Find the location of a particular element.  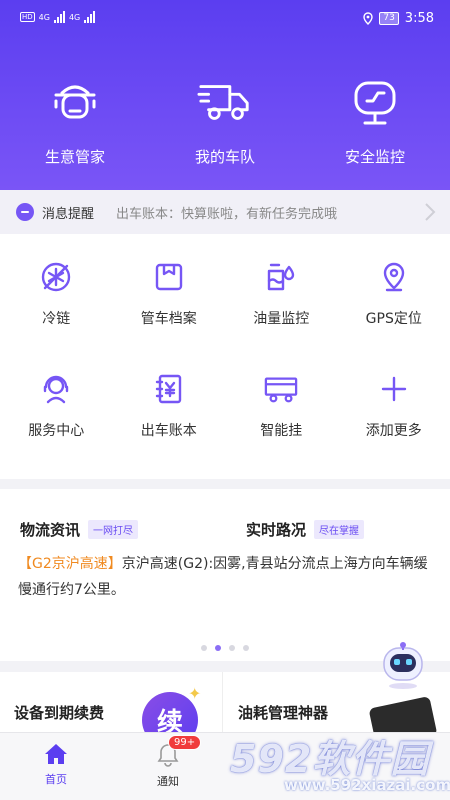

grid-item-label: 智能挂 is located at coordinates (281, 431).